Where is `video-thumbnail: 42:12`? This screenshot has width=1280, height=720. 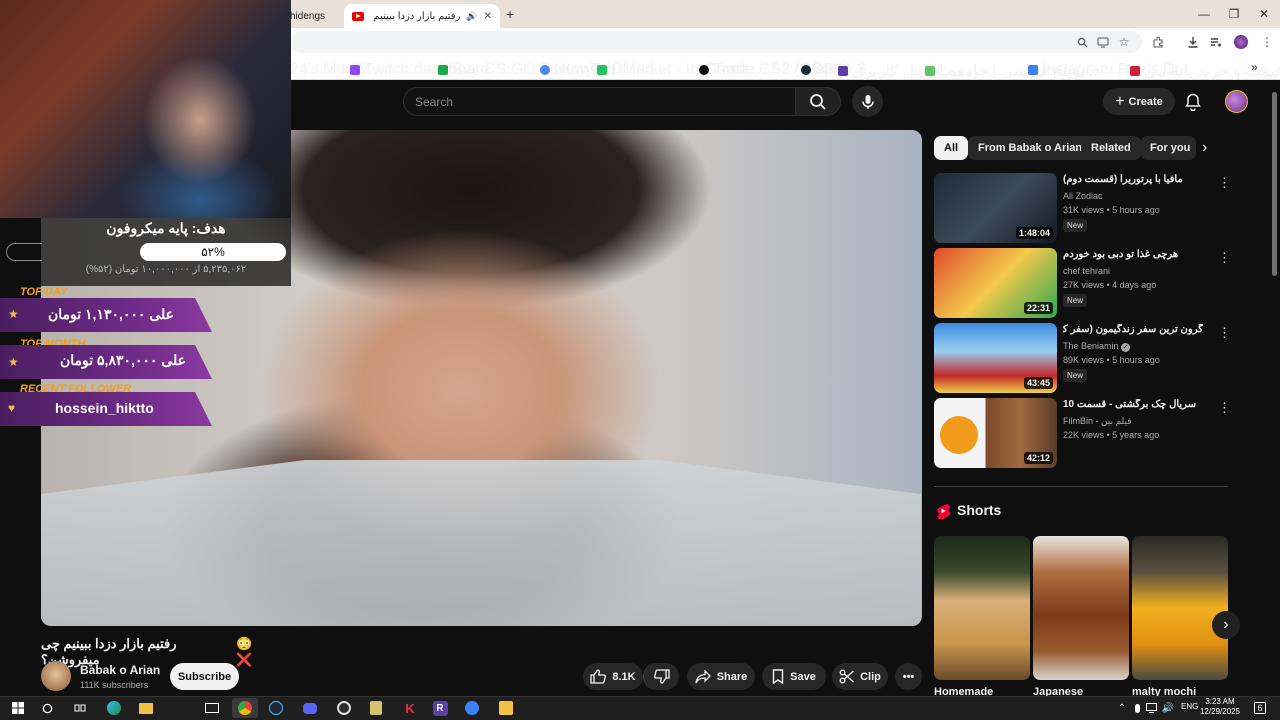 video-thumbnail: 42:12 is located at coordinates (995, 433).